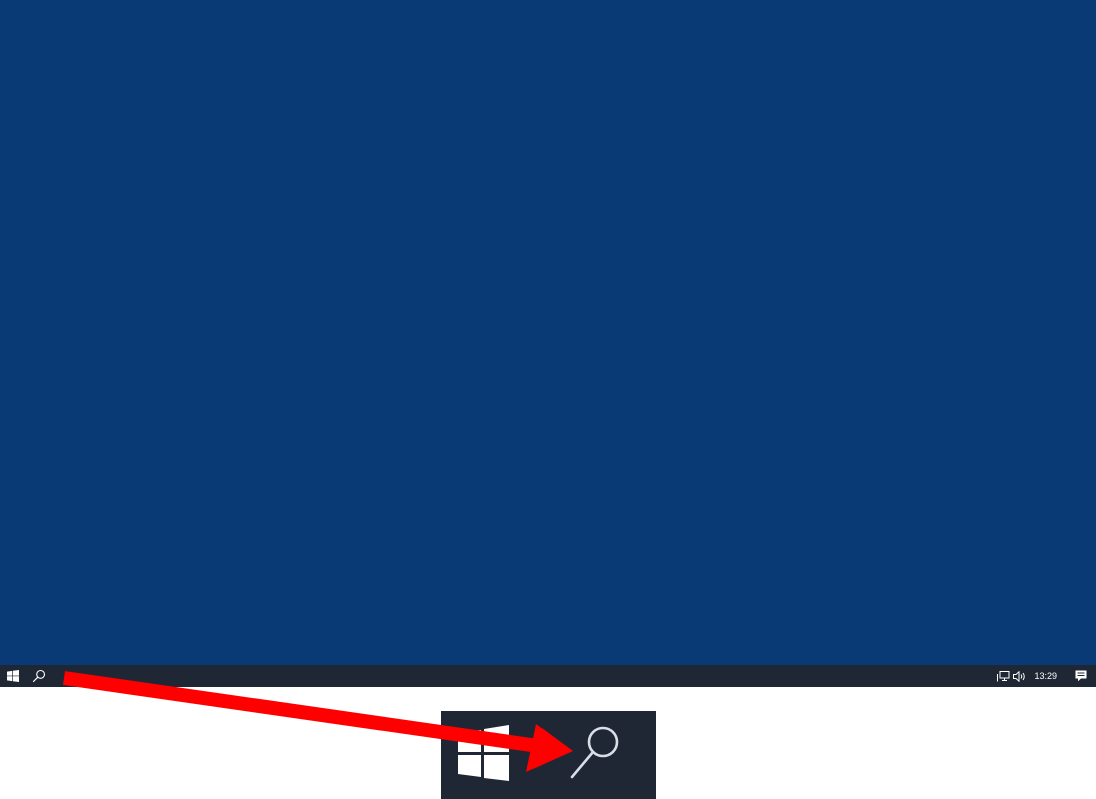  I want to click on search-button, so click(38, 676).